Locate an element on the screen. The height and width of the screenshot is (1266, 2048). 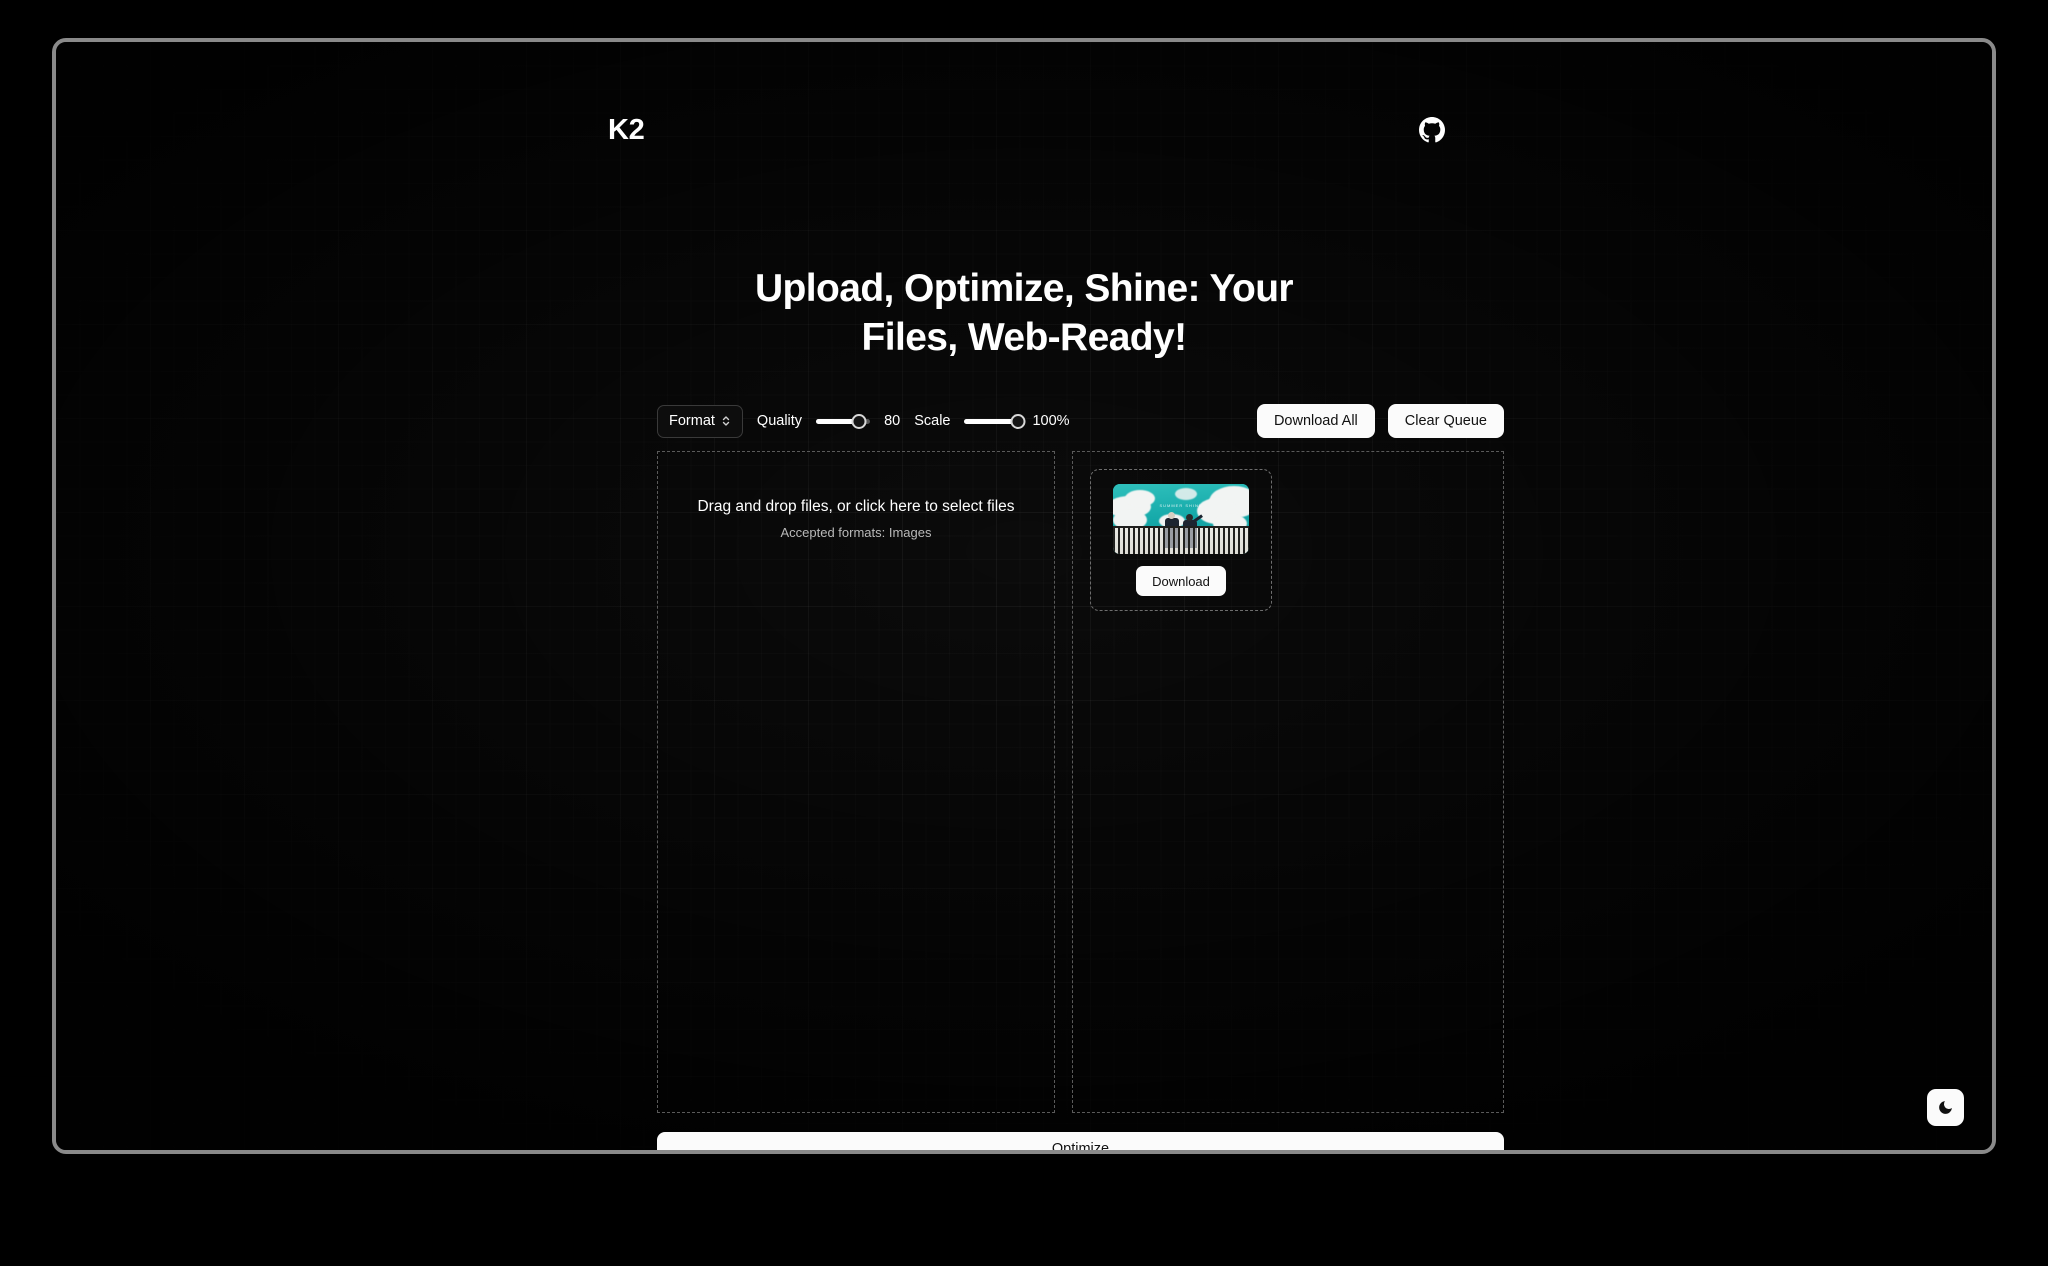
thumbnail-railing is located at coordinates (1181, 540).